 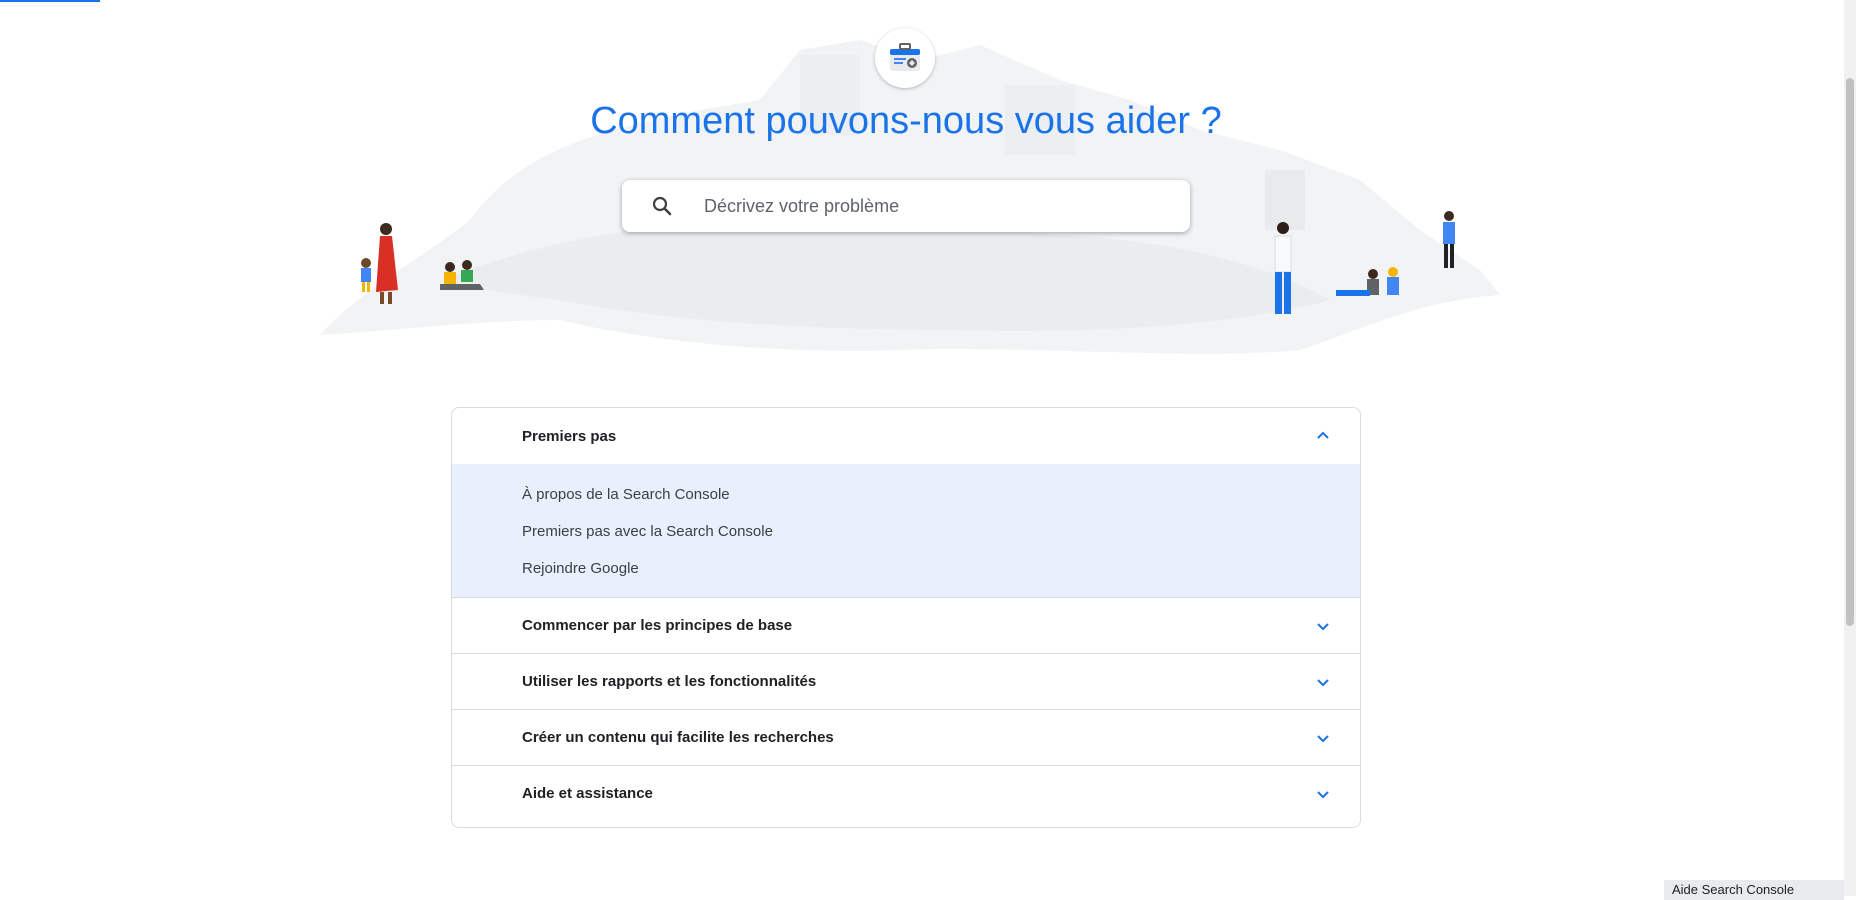 I want to click on help-widget-tab: Aide Search Console, so click(x=1754, y=890).